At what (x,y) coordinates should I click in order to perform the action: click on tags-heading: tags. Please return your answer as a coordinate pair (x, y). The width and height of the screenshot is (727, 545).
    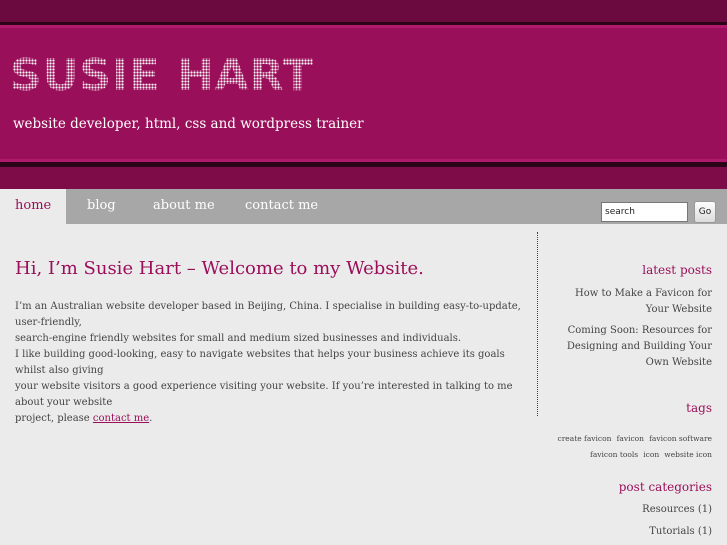
    Looking at the image, I should click on (699, 408).